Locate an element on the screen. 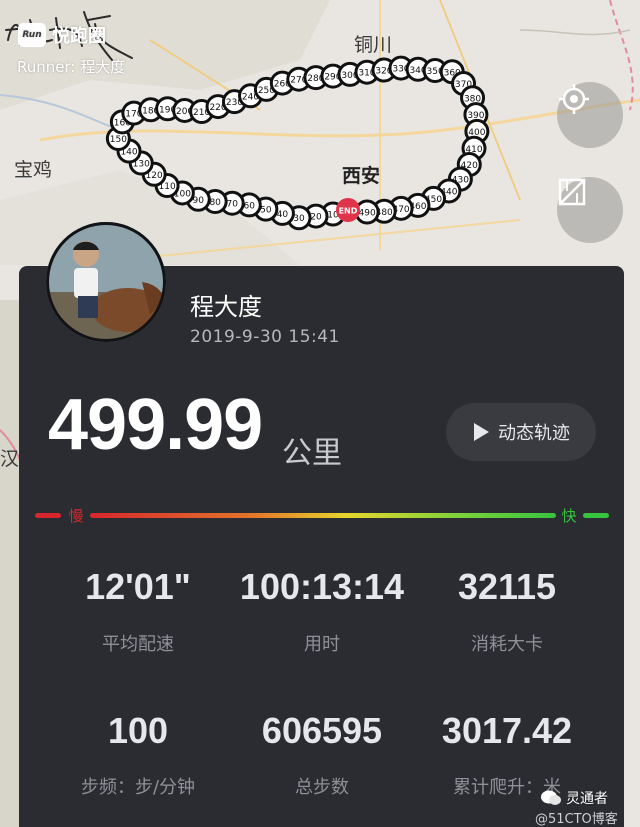 This screenshot has width=640, height=827. wechat-icon is located at coordinates (551, 797).